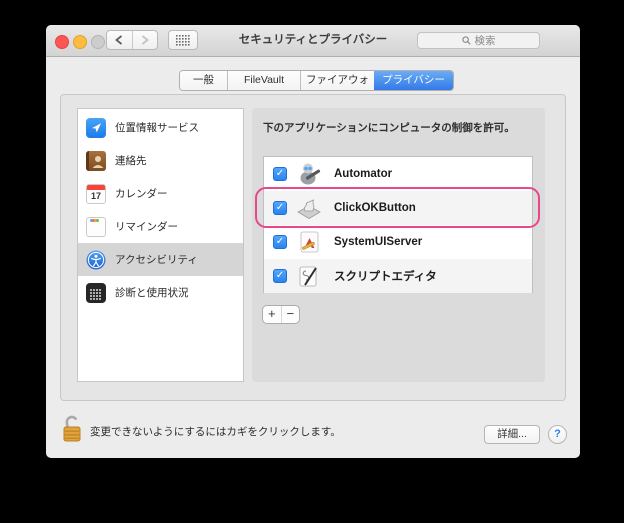 The image size is (624, 523). I want to click on lock-hint-text: 変更できないようにするにはカギをクリックします。, so click(215, 432).